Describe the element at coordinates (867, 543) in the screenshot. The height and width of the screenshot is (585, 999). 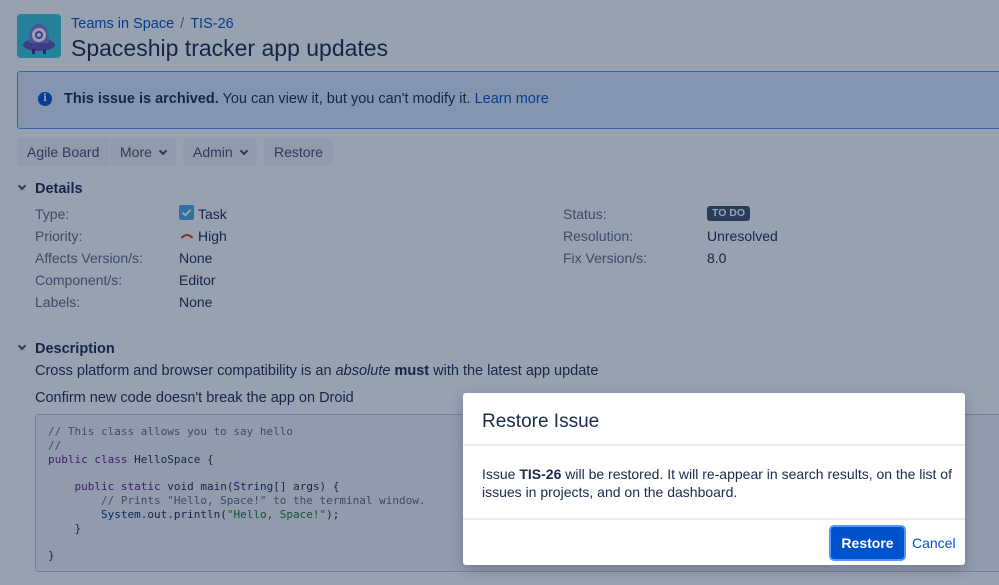
I see `restore-confirm-button: Restore` at that location.